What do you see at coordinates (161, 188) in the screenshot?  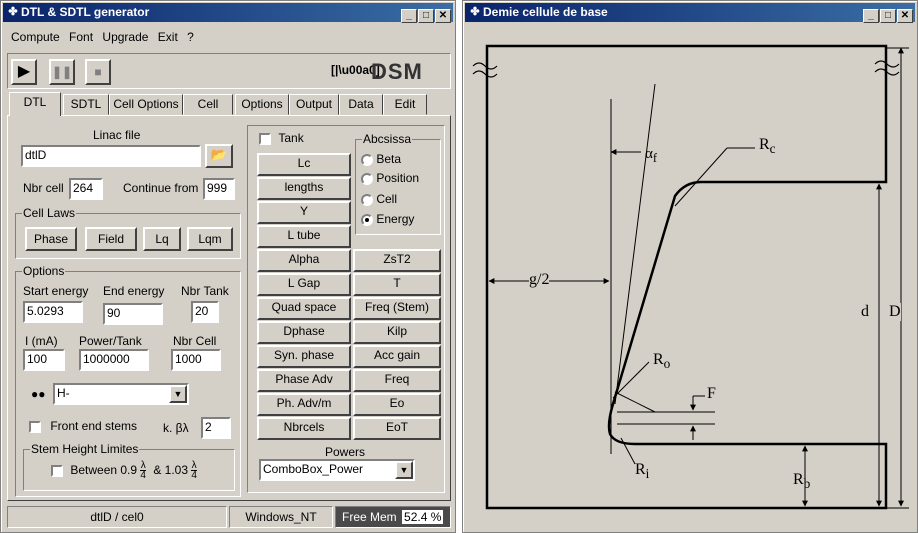 I see `continue-from-label: Continue from` at bounding box center [161, 188].